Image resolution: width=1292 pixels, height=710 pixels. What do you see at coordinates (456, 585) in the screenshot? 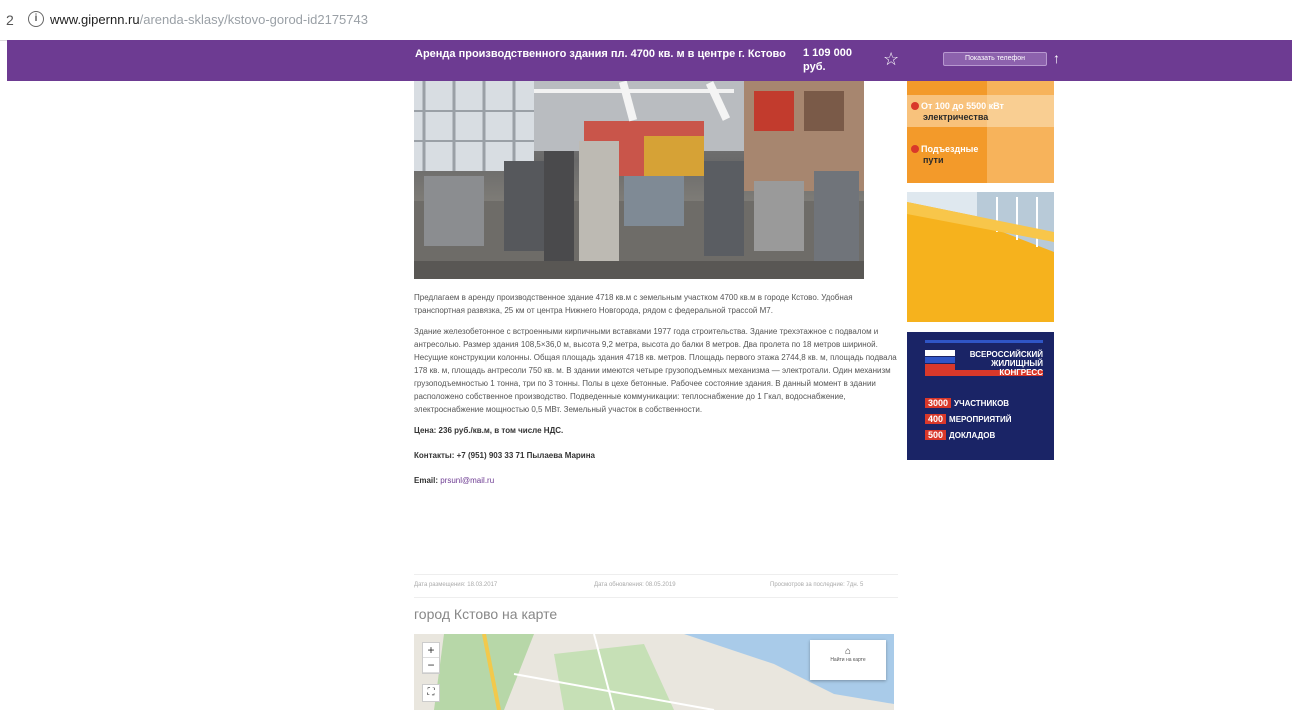
I see `created-date: Дата размещения: 18.03.2017` at bounding box center [456, 585].